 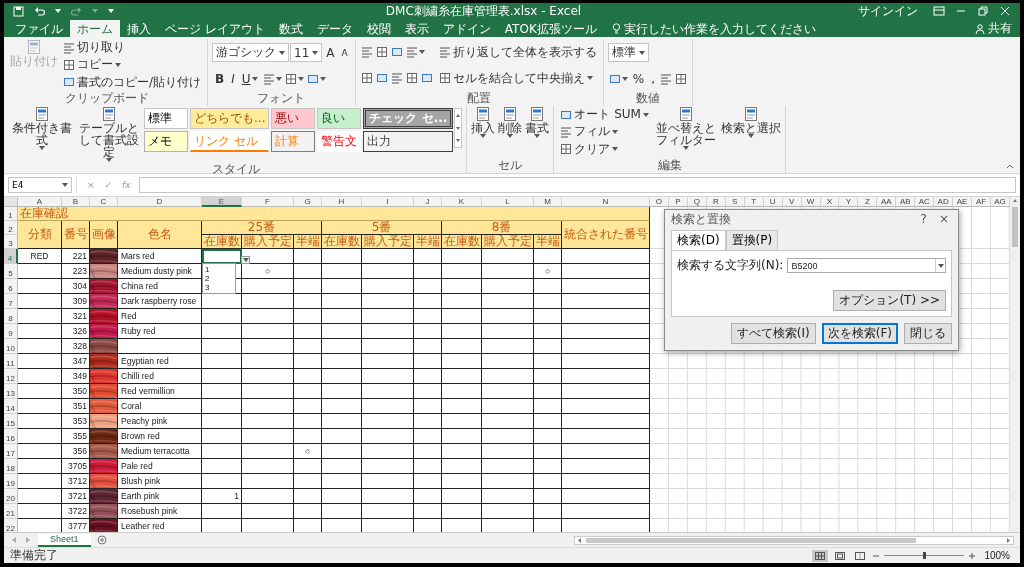 I want to click on formula-field, so click(x=577, y=185).